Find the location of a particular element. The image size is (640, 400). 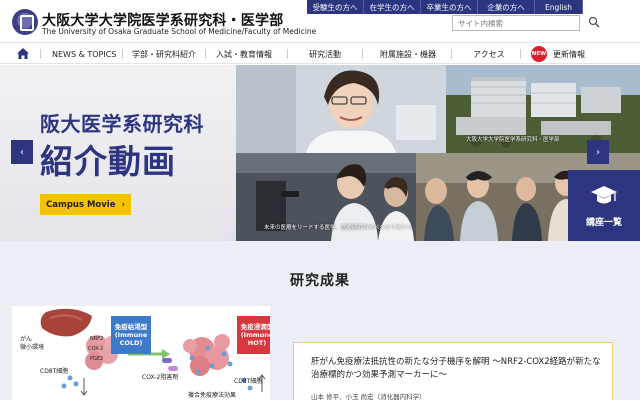

campus-movie-button: Campus Movie › is located at coordinates (85, 204).